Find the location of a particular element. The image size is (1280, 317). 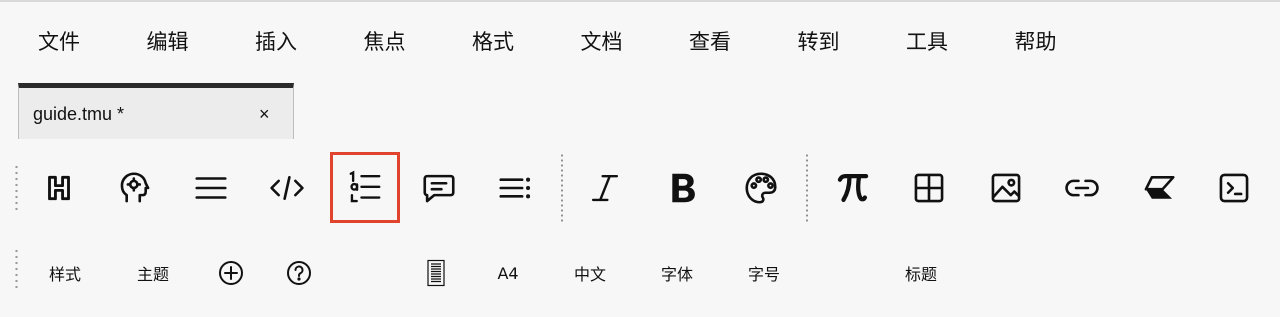

page-size-button: A4 is located at coordinates (508, 273).